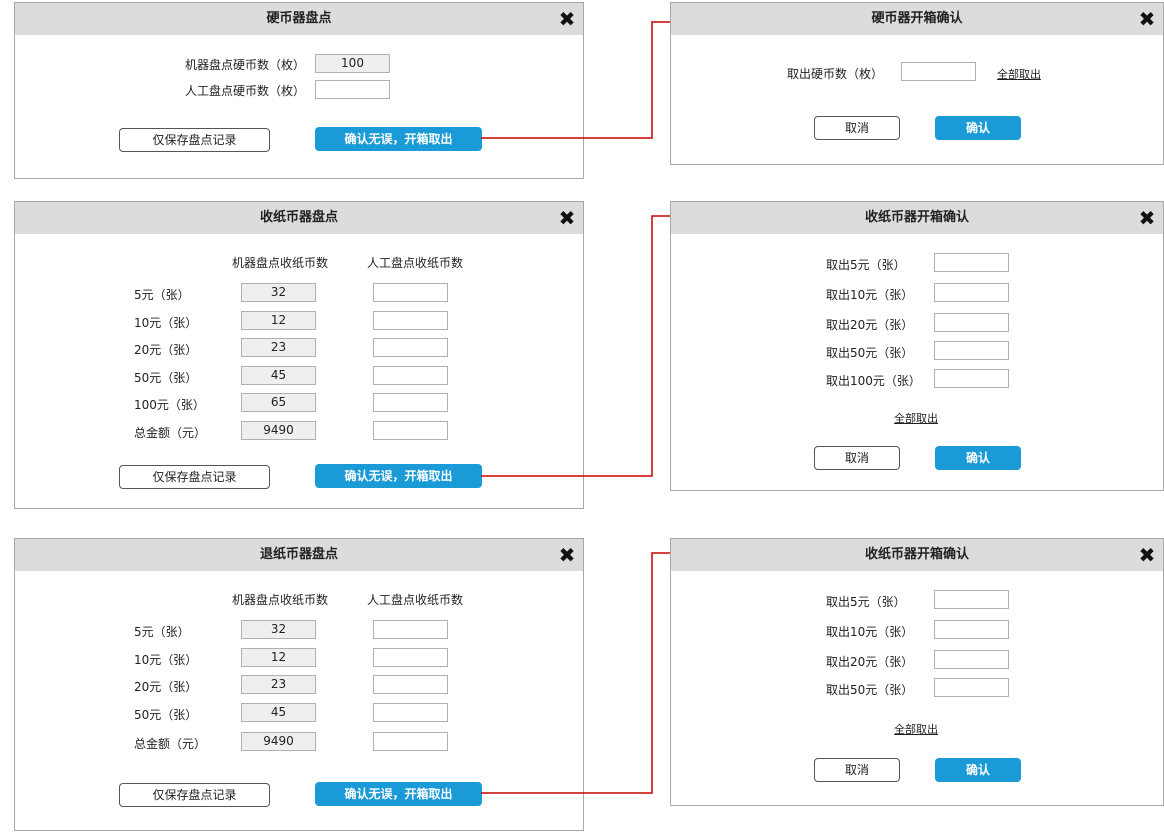  What do you see at coordinates (299, 19) in the screenshot?
I see `panel-title: 硬币器盘点` at bounding box center [299, 19].